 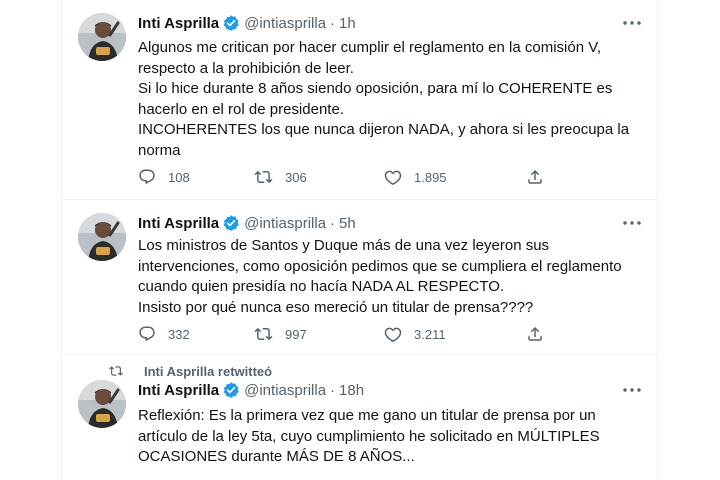 I want to click on tweet-actions: 332 997 3.211, so click(x=353, y=334).